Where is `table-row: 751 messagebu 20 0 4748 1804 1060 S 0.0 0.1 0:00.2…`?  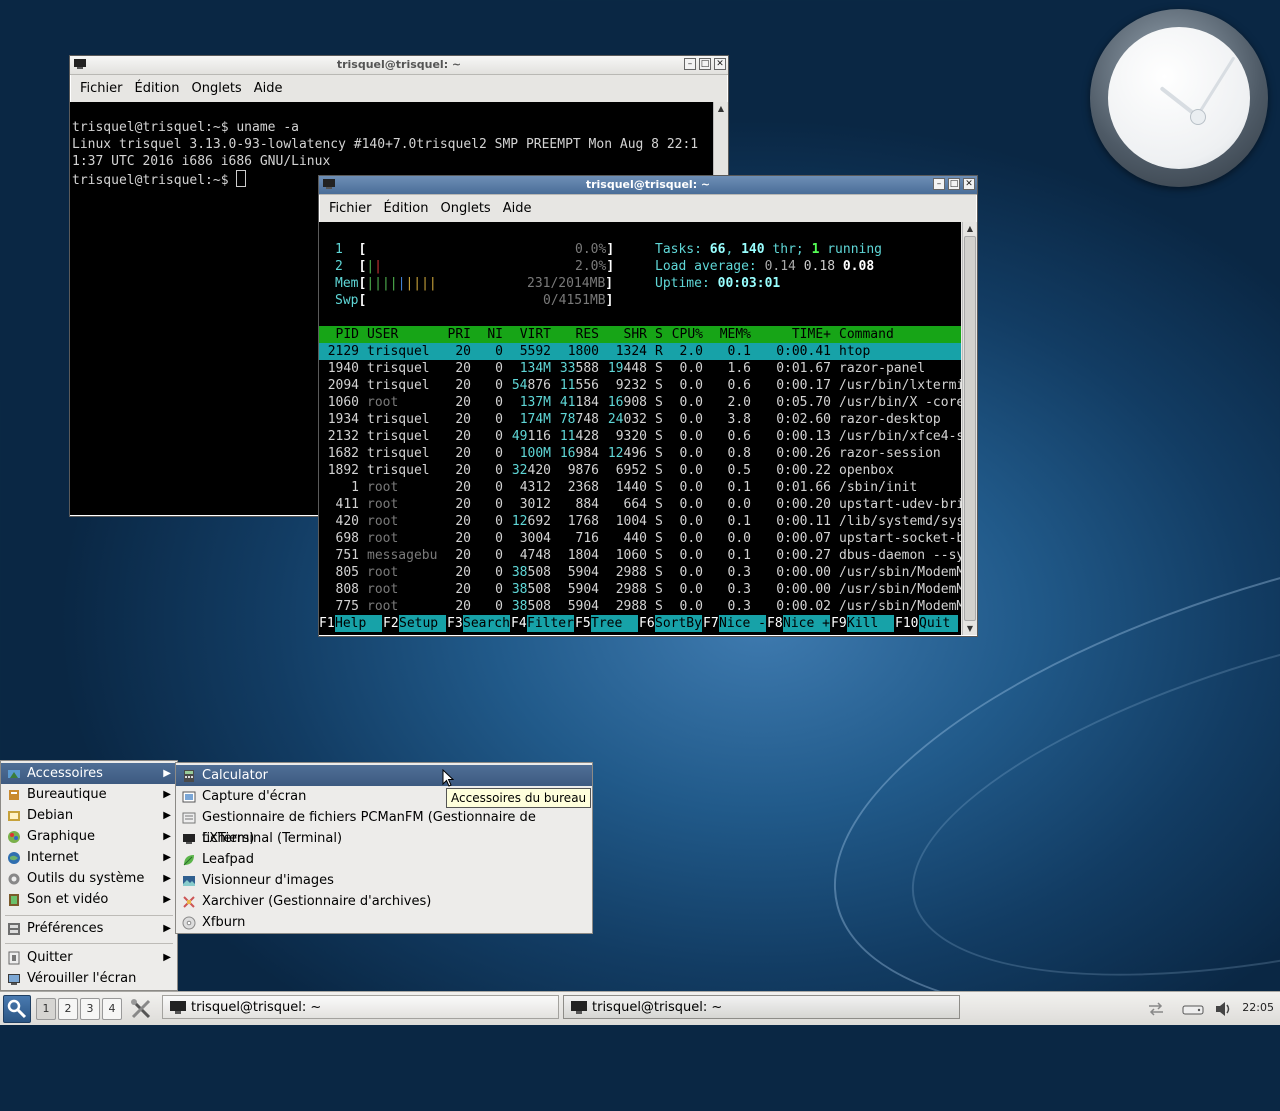
table-row: 751 messagebu 20 0 4748 1804 1060 S 0.0 0.1 0:00.2… is located at coordinates (640, 555).